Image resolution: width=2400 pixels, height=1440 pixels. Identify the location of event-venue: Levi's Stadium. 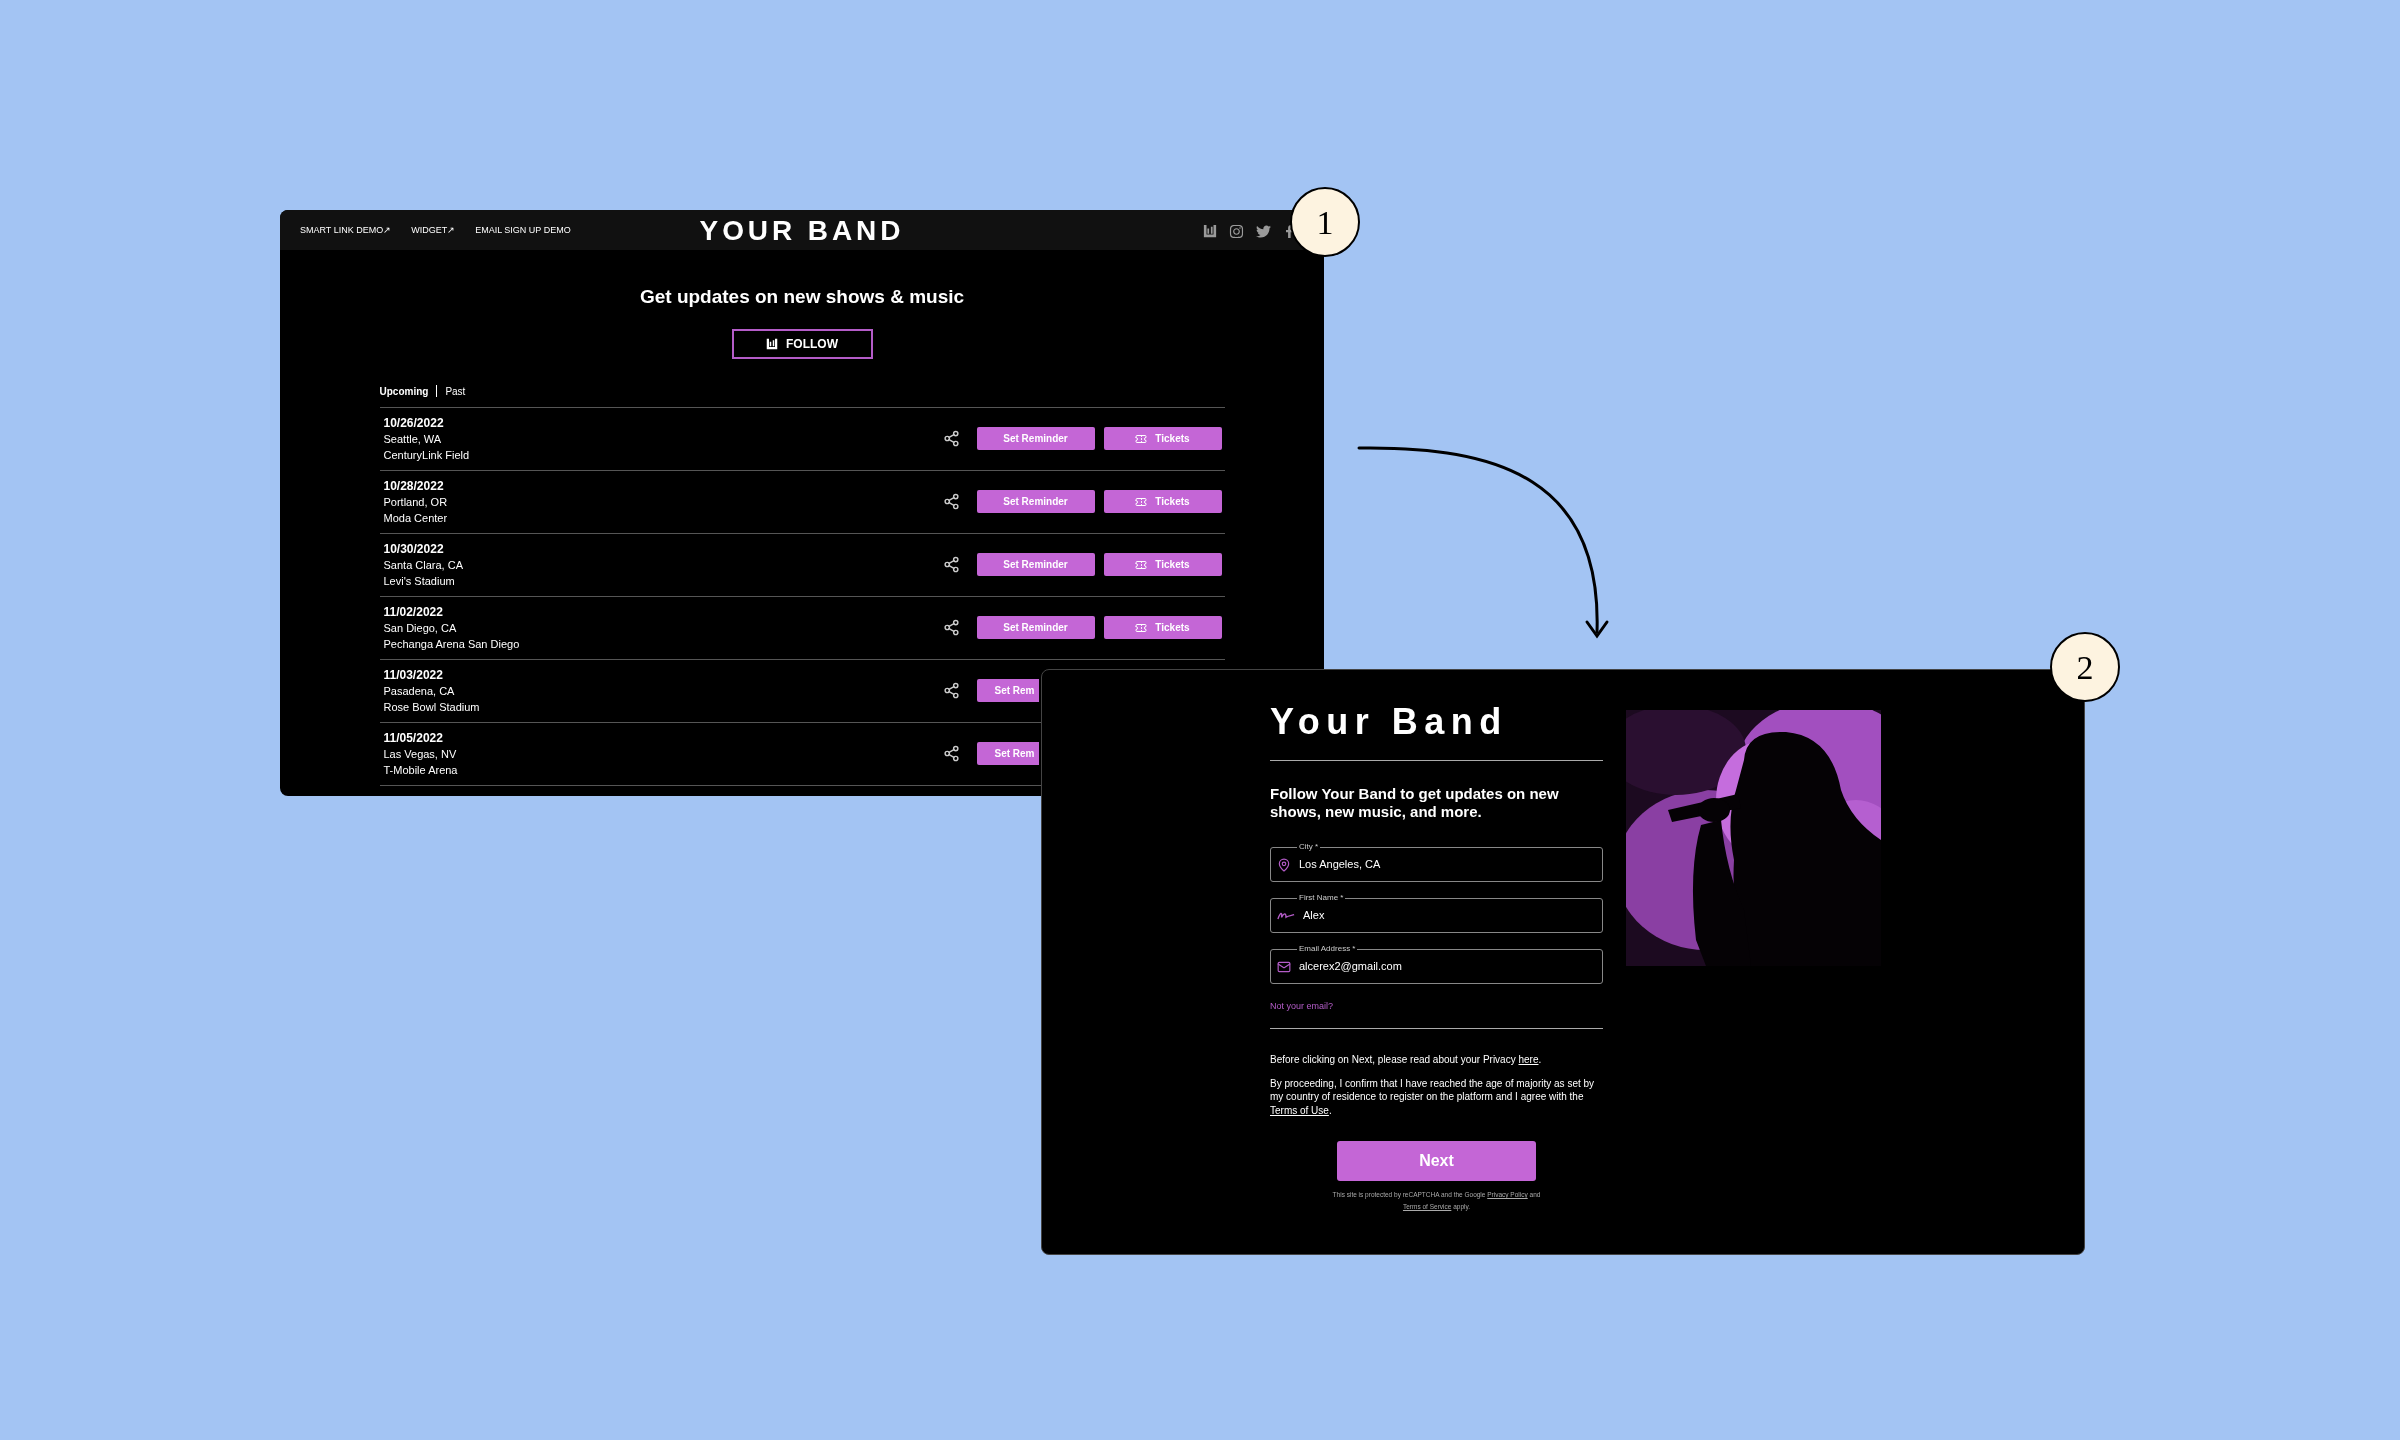
(419, 581).